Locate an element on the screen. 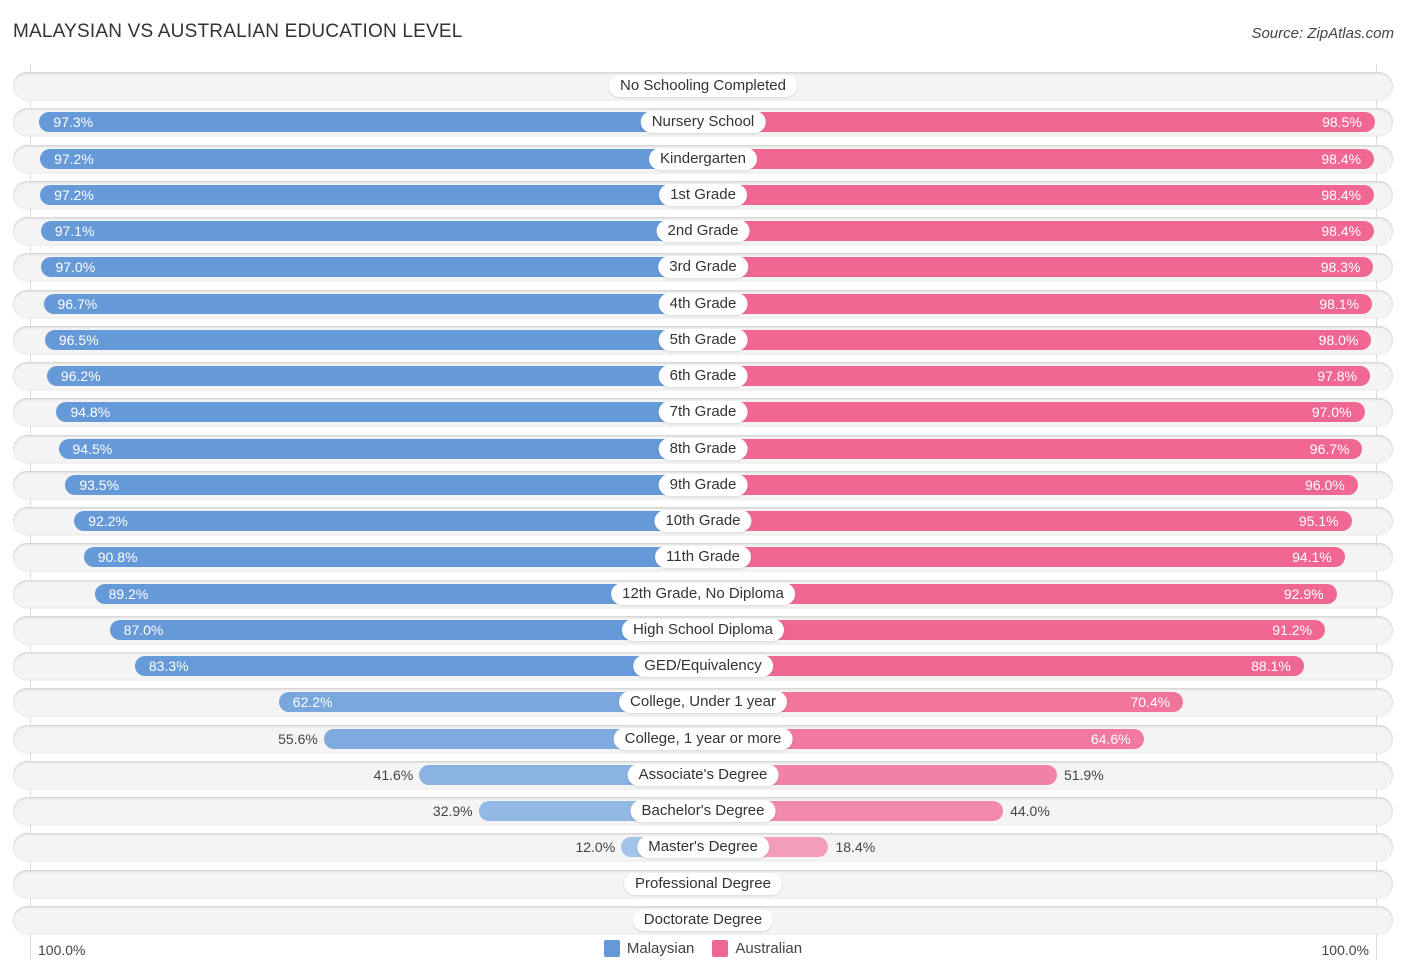 Image resolution: width=1406 pixels, height=975 pixels. value-label-australian: 97.0% is located at coordinates (1331, 412).